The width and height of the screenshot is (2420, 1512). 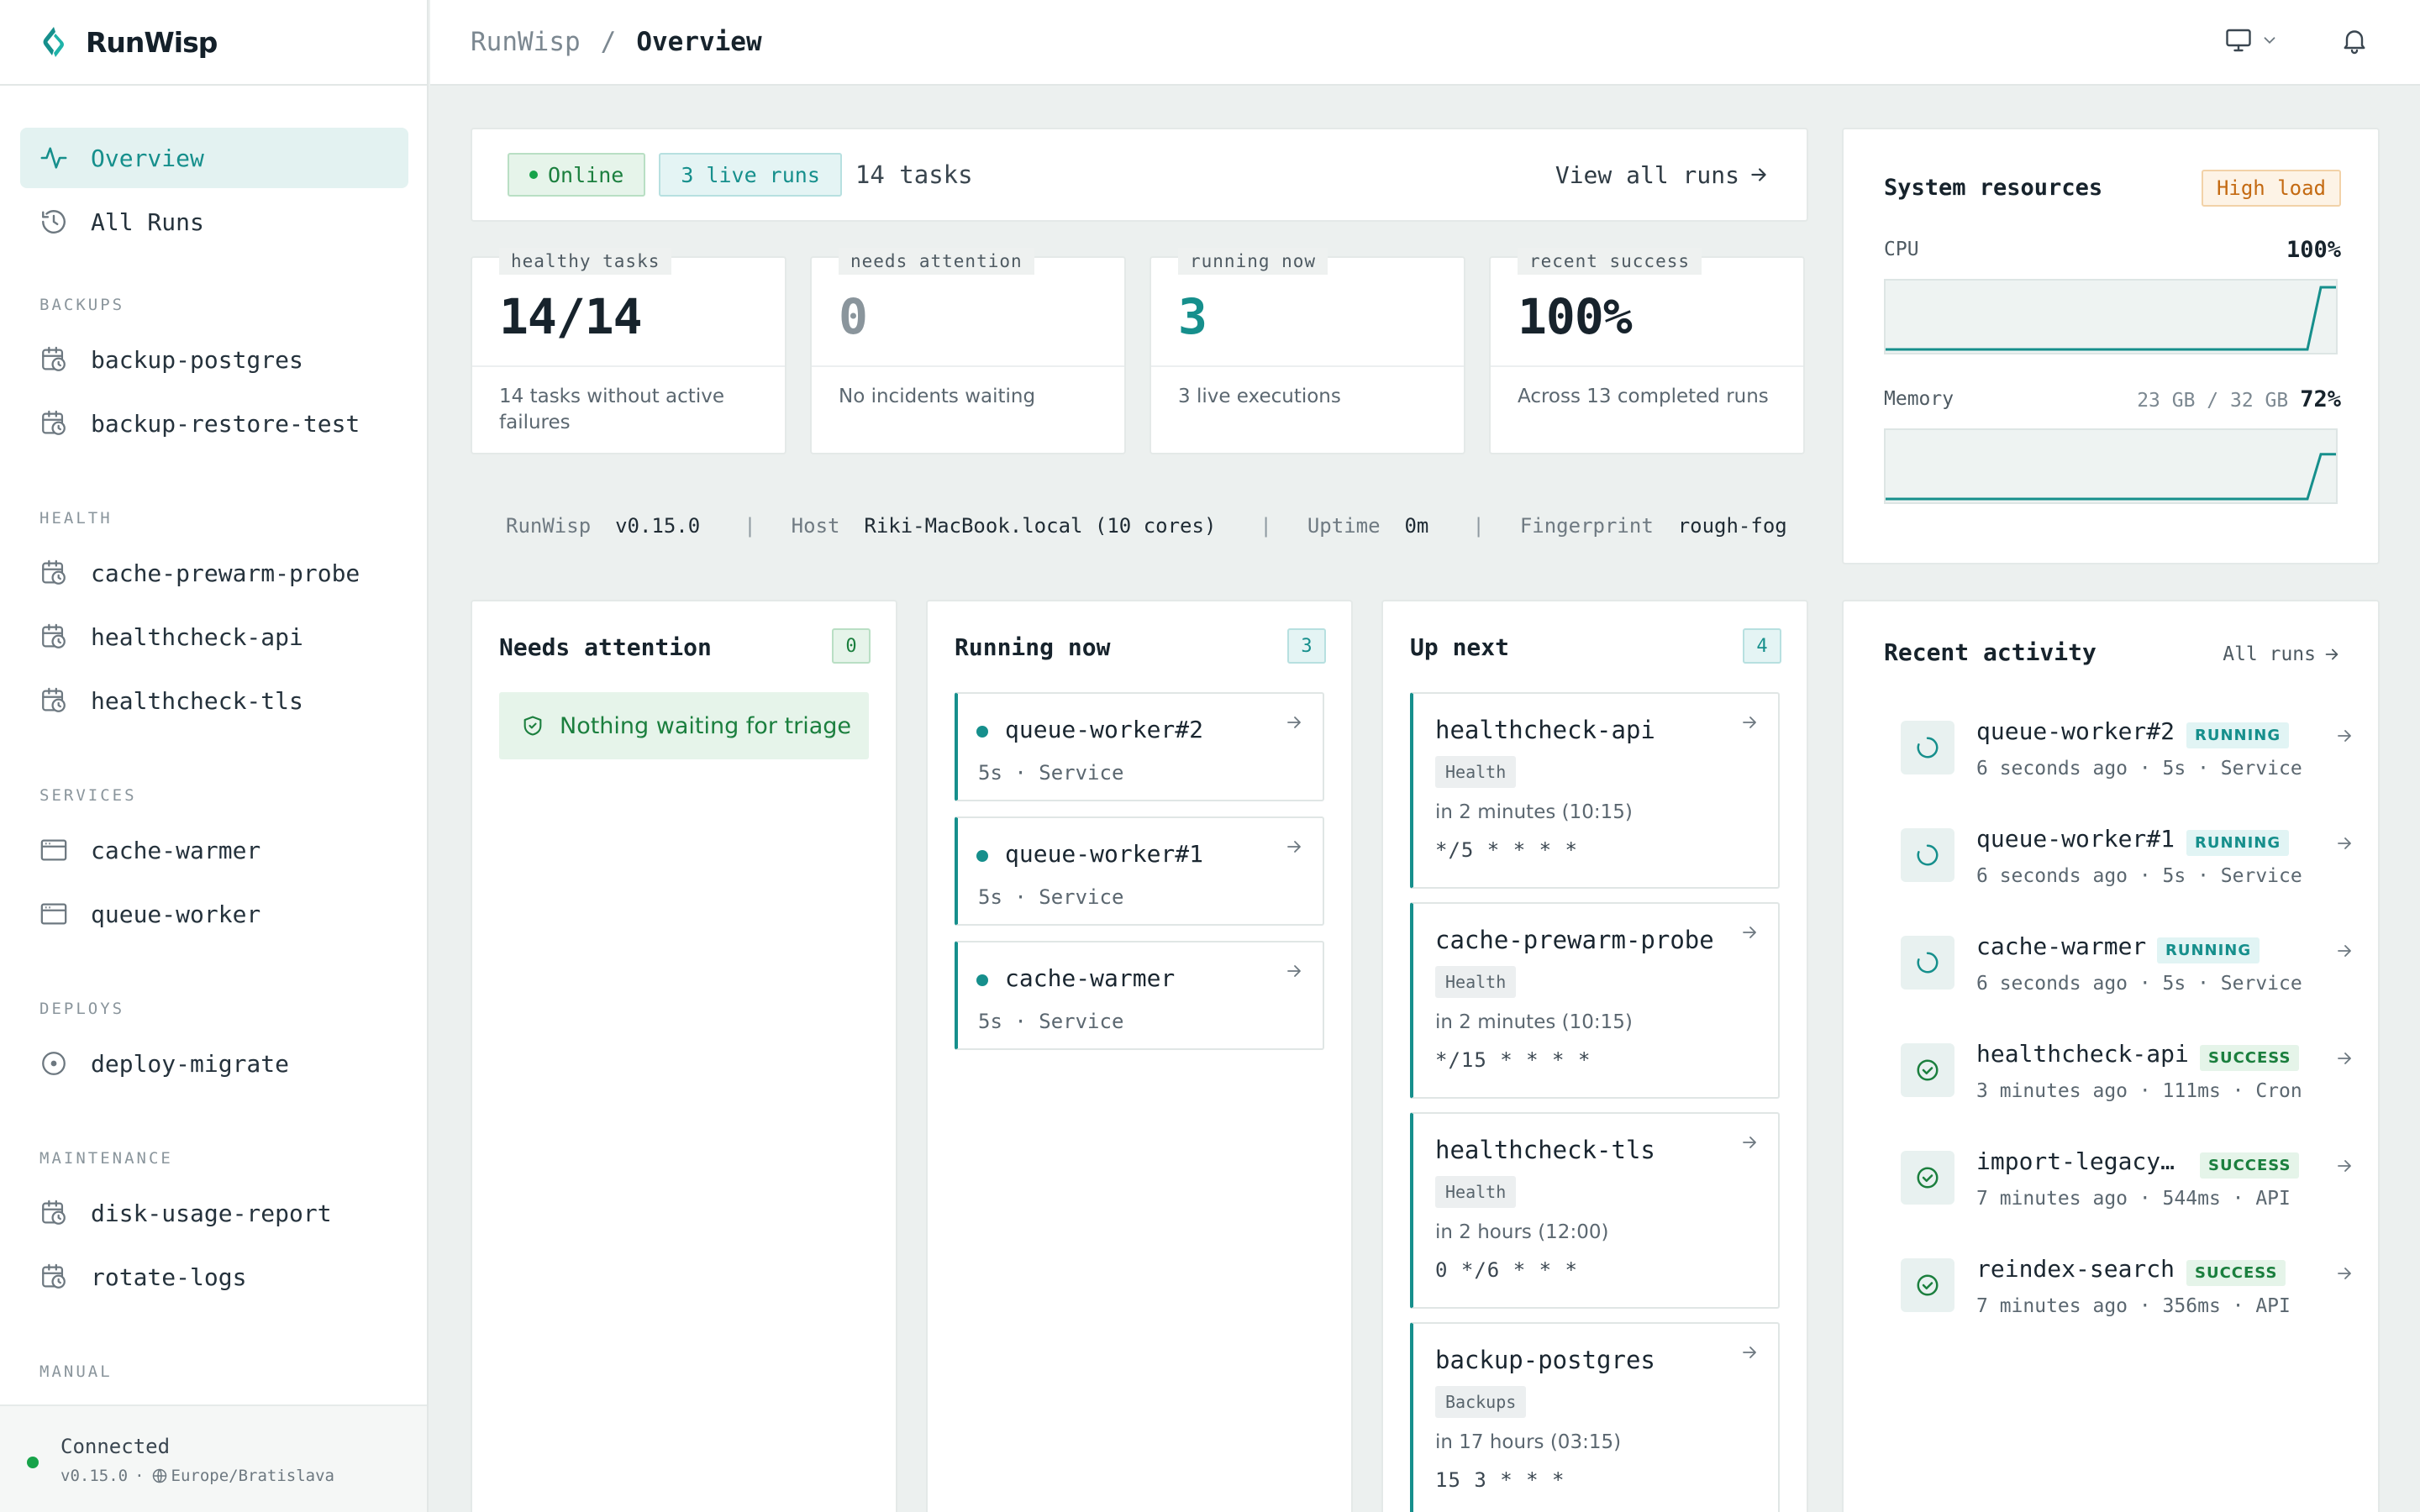 I want to click on sidebar-item-healthcheck-tls: healthcheck-tls, so click(x=214, y=700).